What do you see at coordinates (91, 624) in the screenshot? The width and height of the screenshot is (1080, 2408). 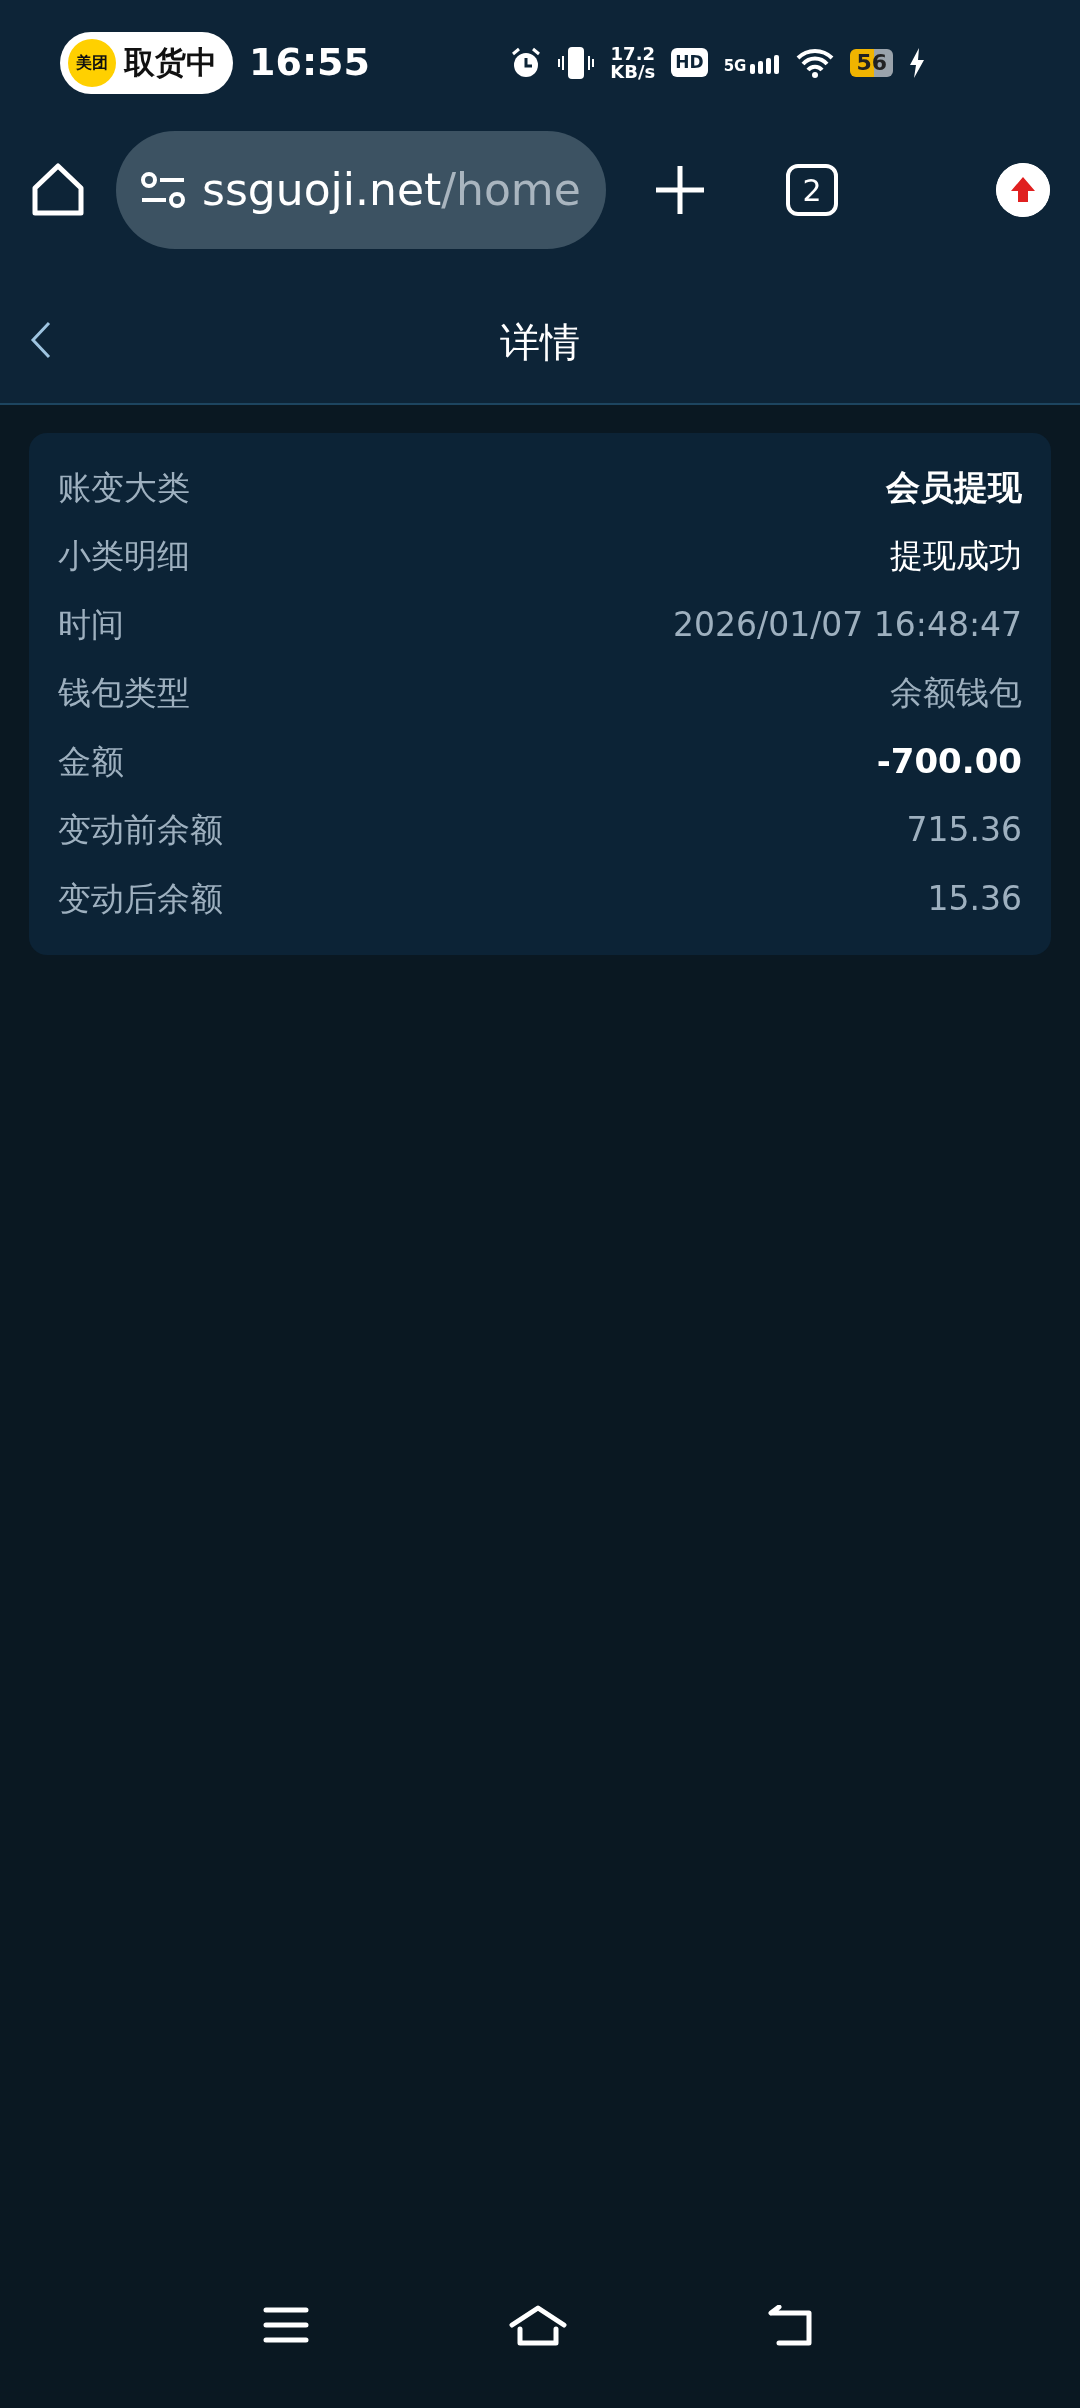 I see `field-label: 时间` at bounding box center [91, 624].